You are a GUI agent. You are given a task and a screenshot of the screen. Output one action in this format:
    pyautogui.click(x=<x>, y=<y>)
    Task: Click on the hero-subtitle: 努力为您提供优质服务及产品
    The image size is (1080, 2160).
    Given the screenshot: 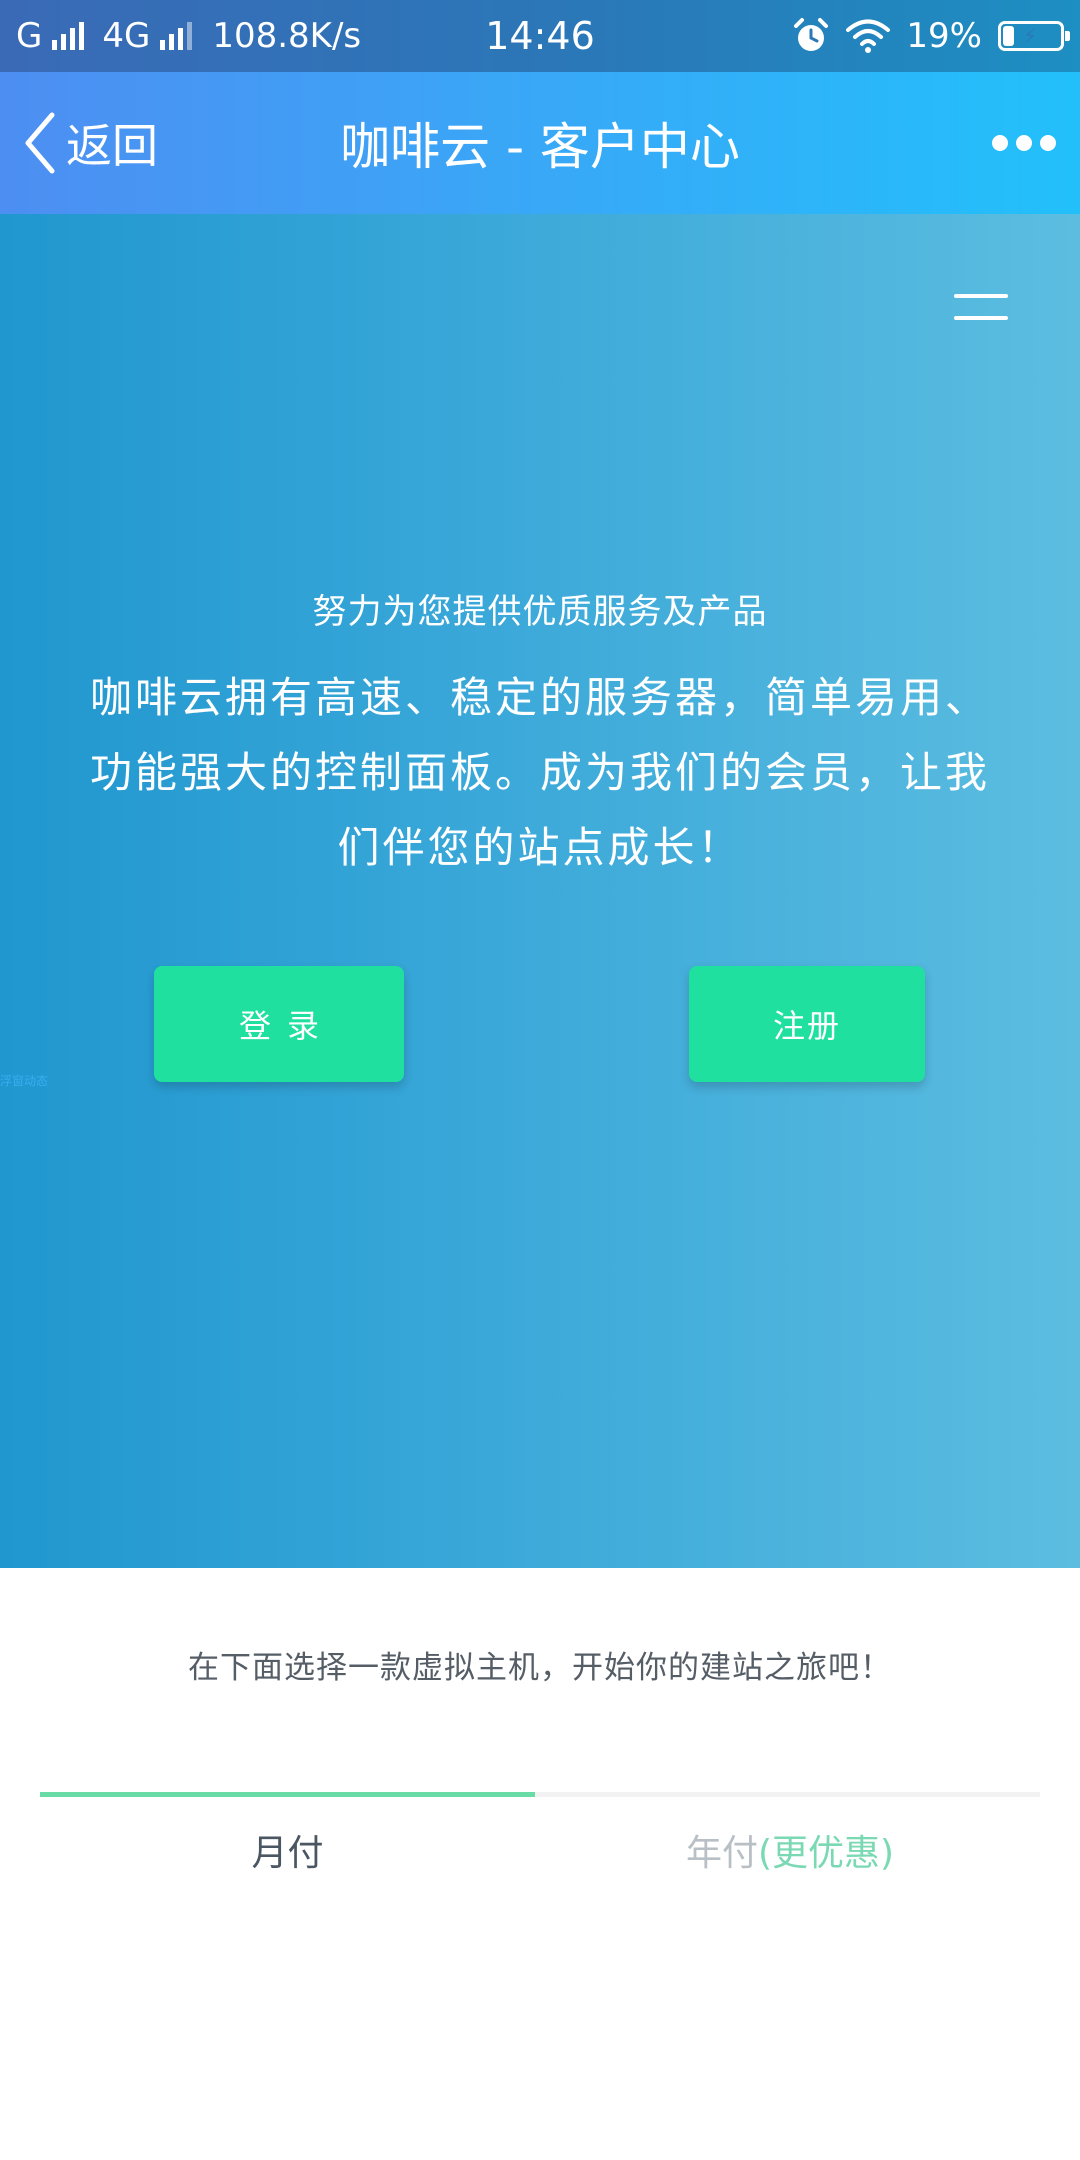 What is the action you would take?
    pyautogui.click(x=540, y=612)
    